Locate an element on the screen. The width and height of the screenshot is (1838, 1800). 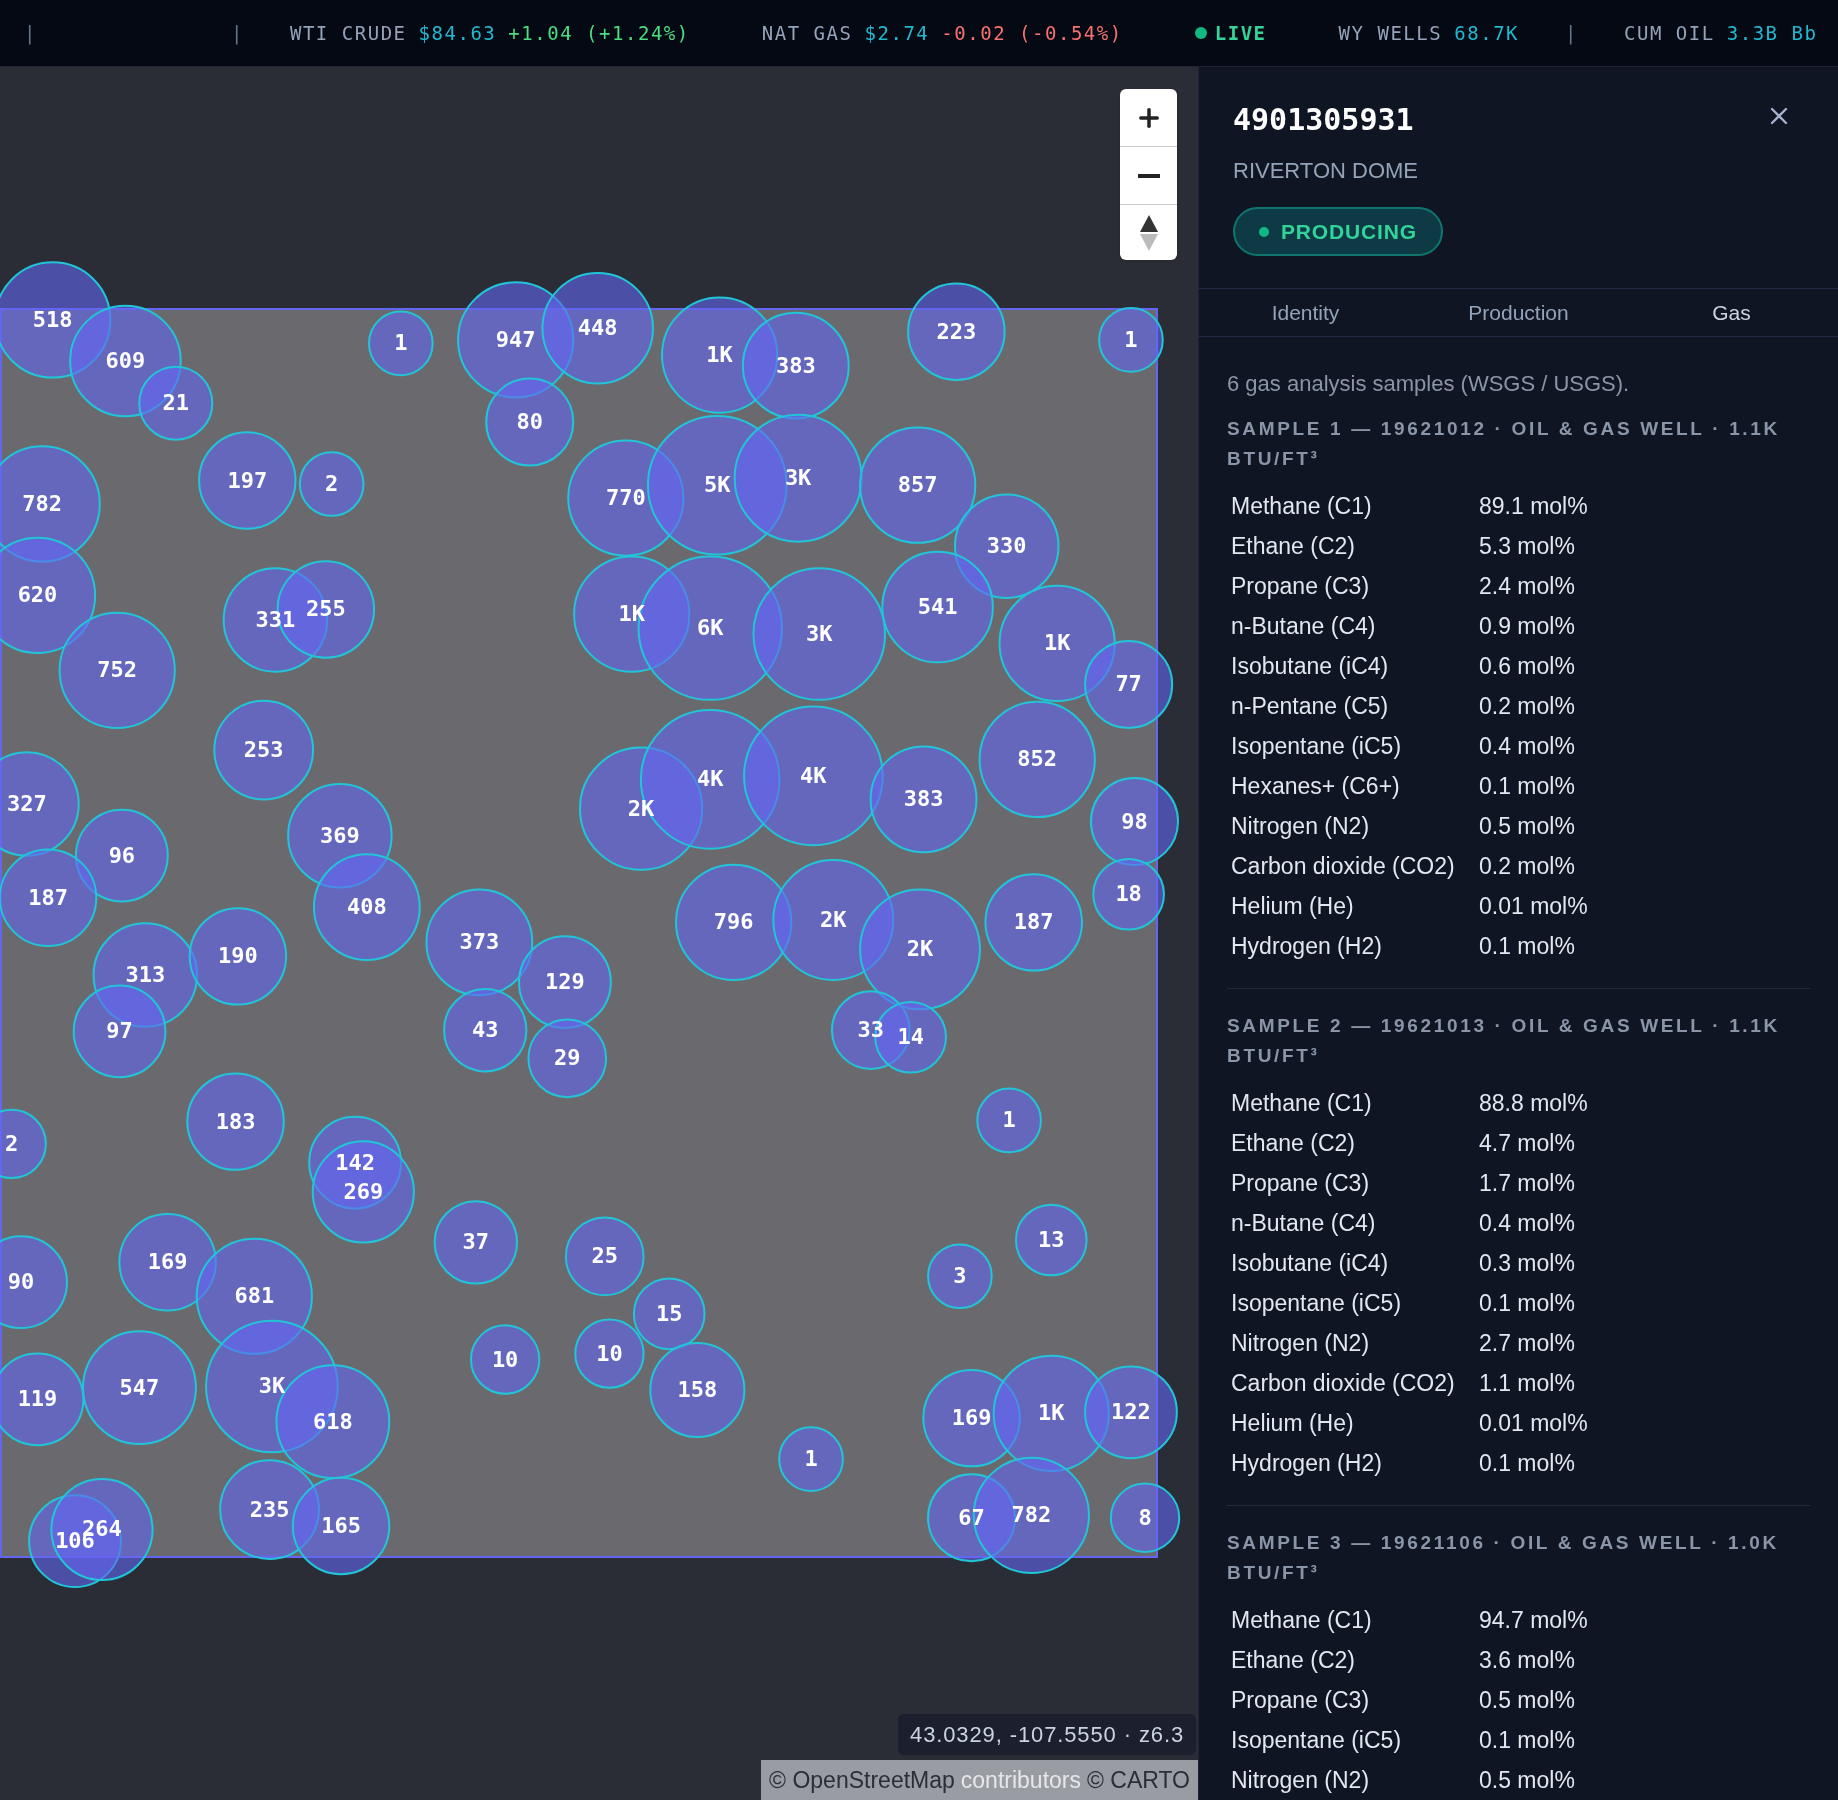
cluster-count: 25 is located at coordinates (604, 1256).